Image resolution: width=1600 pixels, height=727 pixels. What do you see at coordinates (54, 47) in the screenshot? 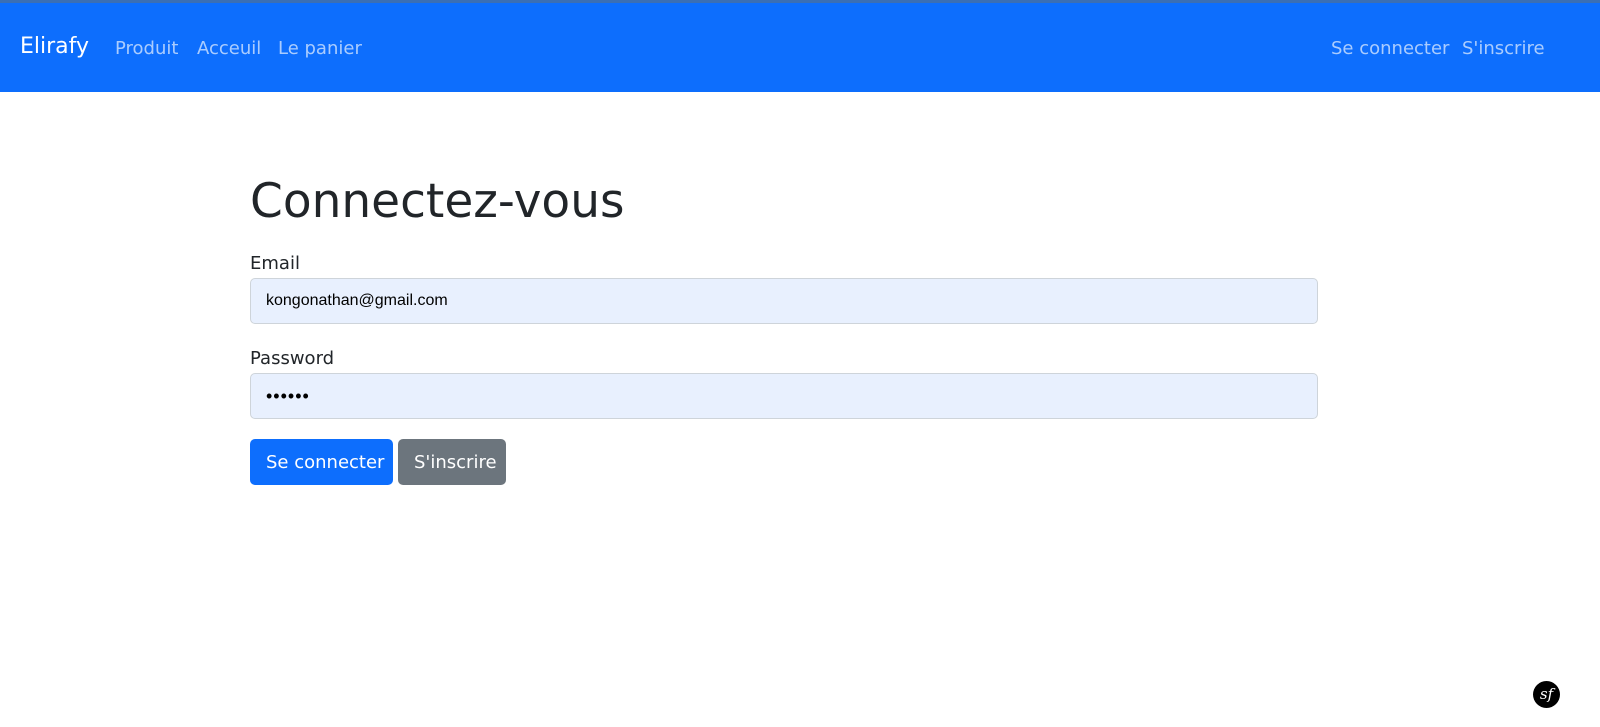
I see `navbar-brand: Elirafy` at bounding box center [54, 47].